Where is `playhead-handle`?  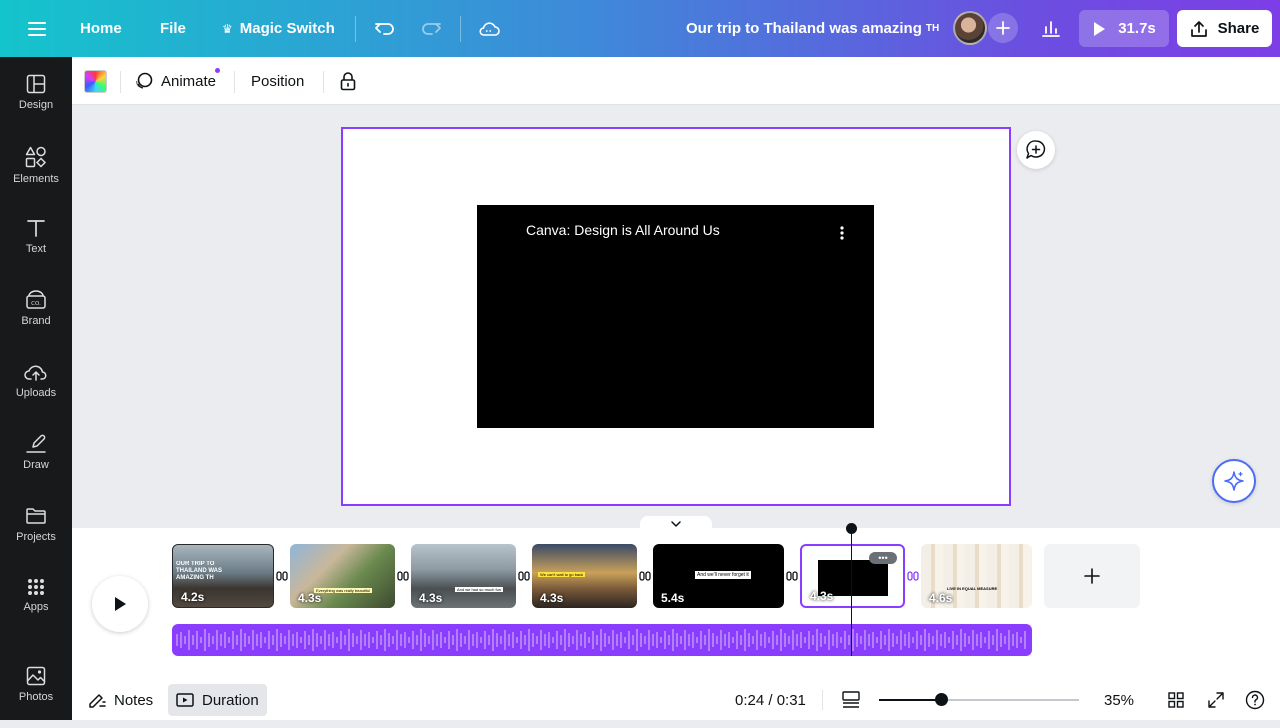 playhead-handle is located at coordinates (851, 528).